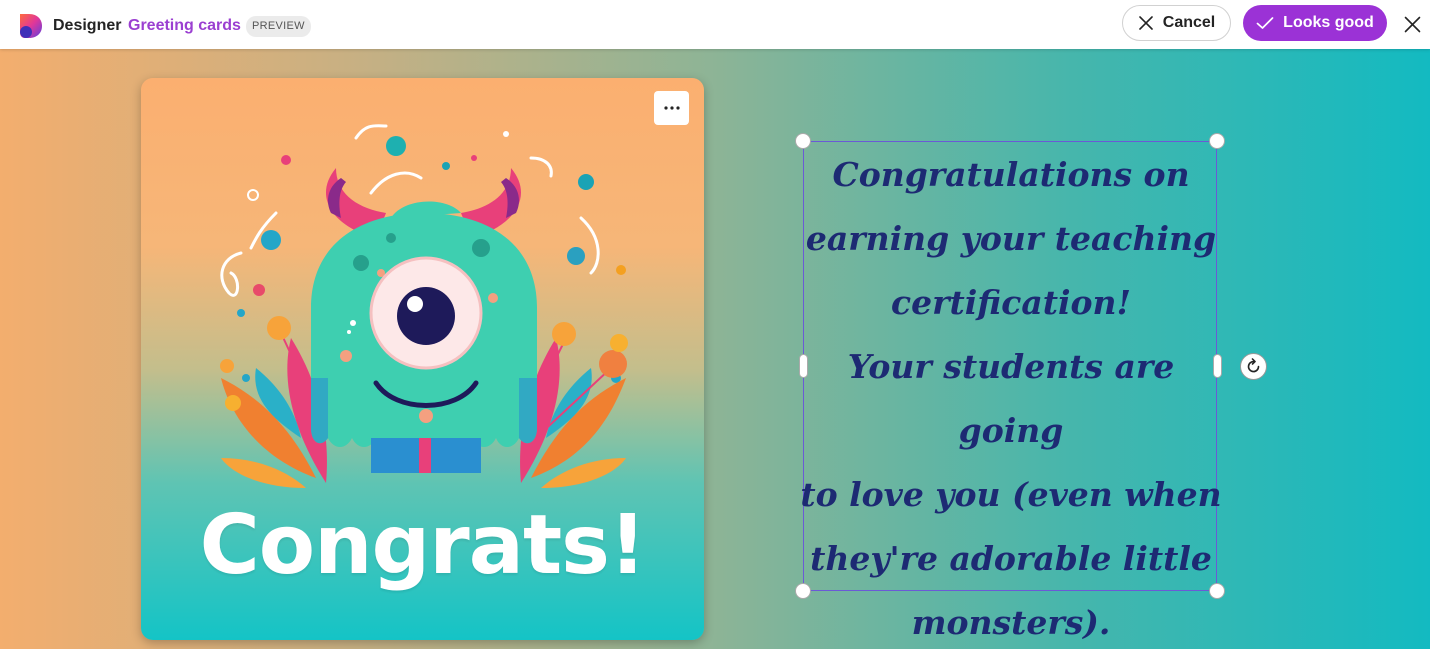  Describe the element at coordinates (1011, 302) in the screenshot. I see `message-line: certification!` at that location.